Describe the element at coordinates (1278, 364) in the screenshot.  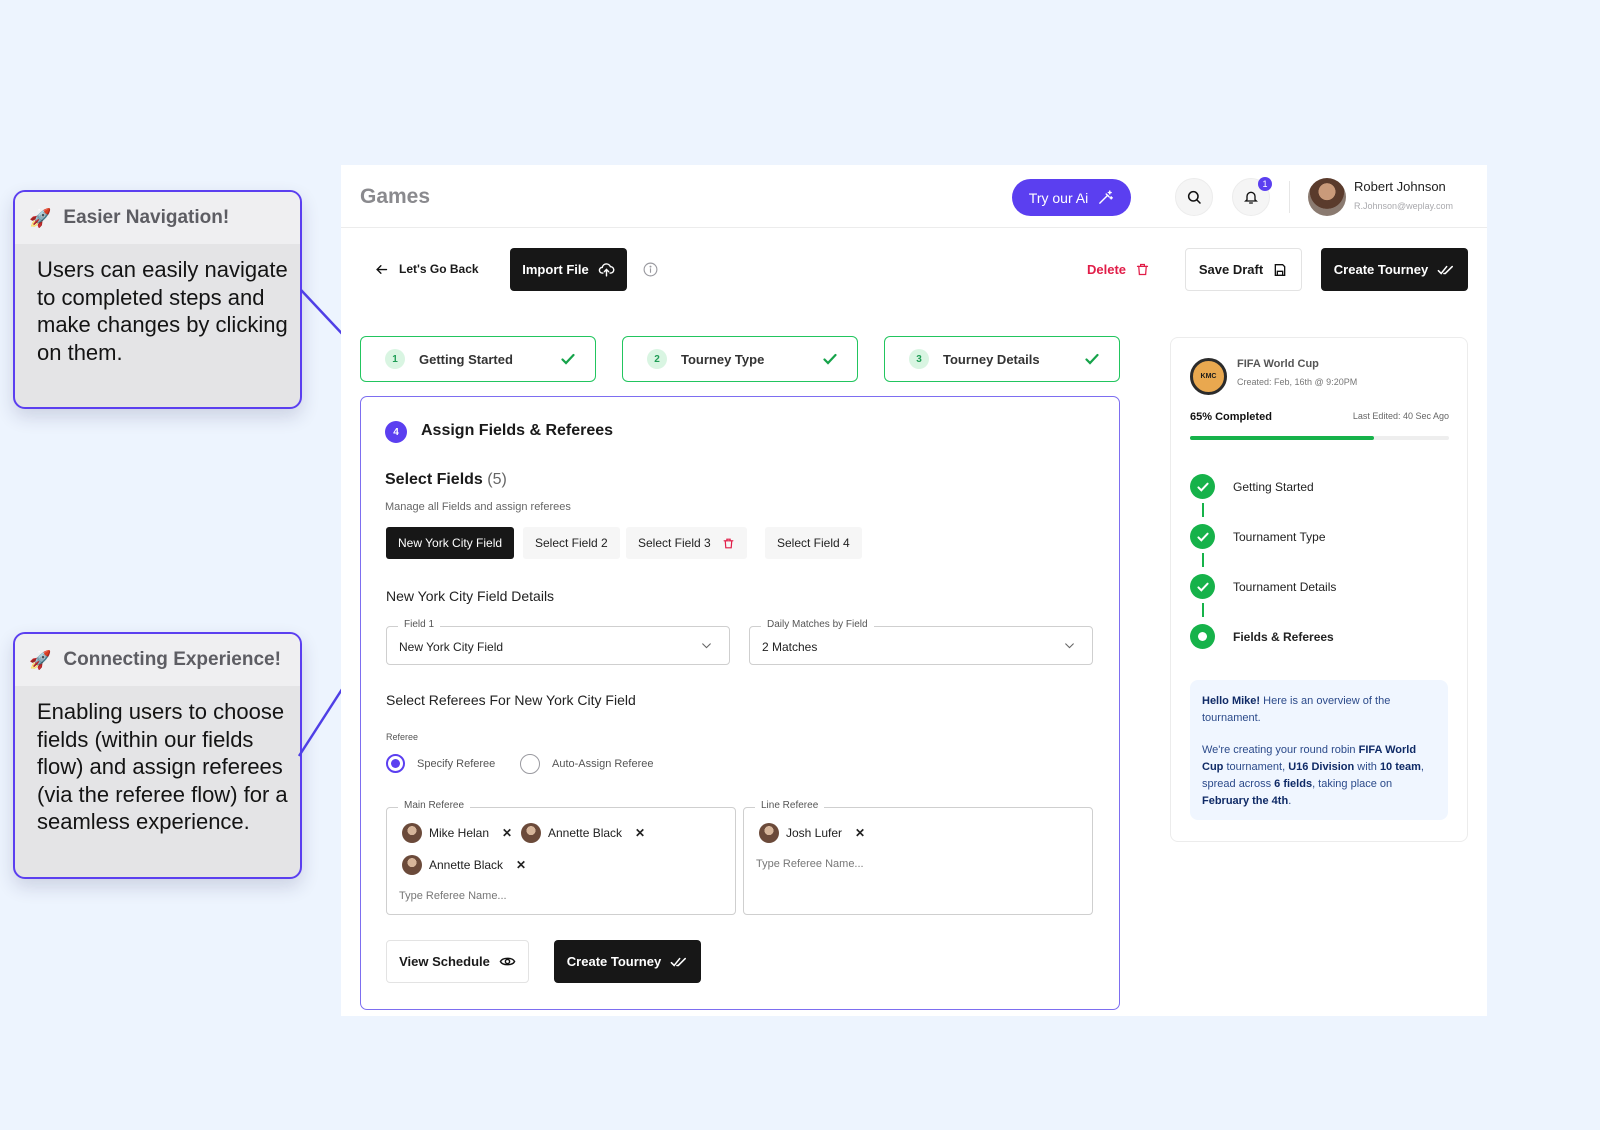
I see `tournament-name: FIFA World Cup` at that location.